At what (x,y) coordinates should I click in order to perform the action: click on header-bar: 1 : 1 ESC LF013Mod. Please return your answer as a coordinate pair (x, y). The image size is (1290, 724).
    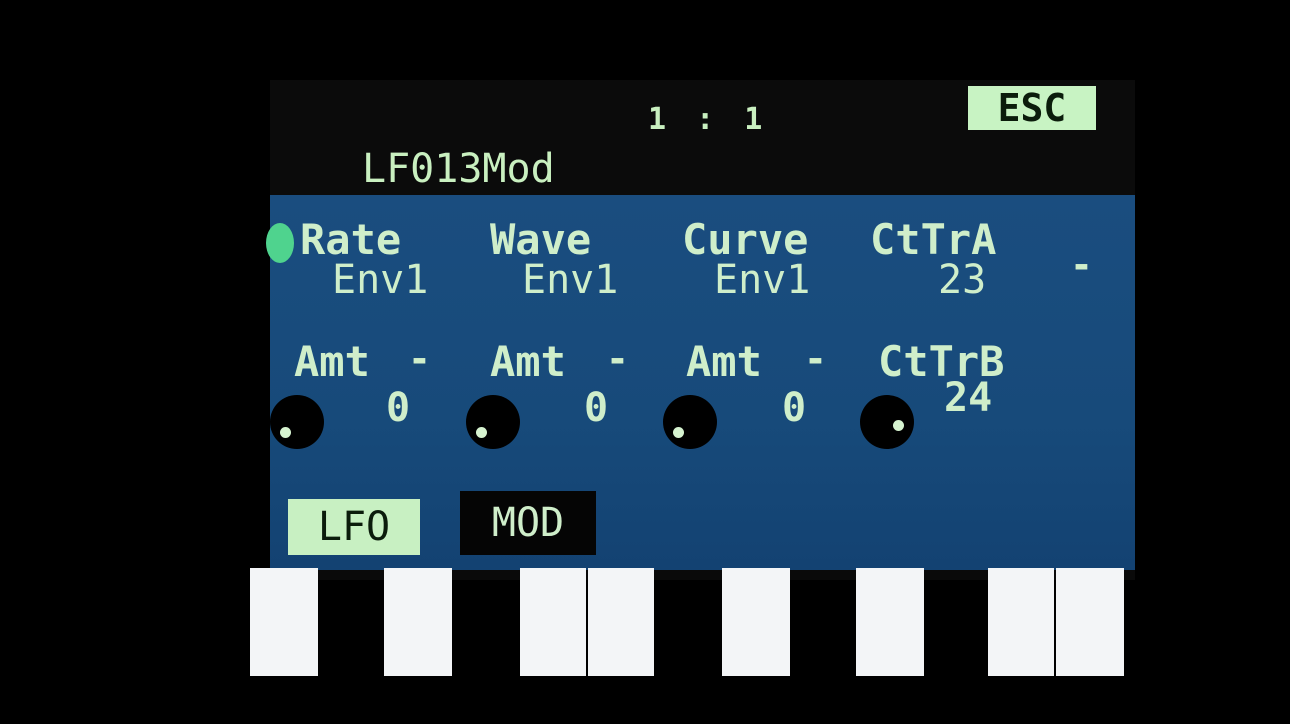
    Looking at the image, I should click on (702, 137).